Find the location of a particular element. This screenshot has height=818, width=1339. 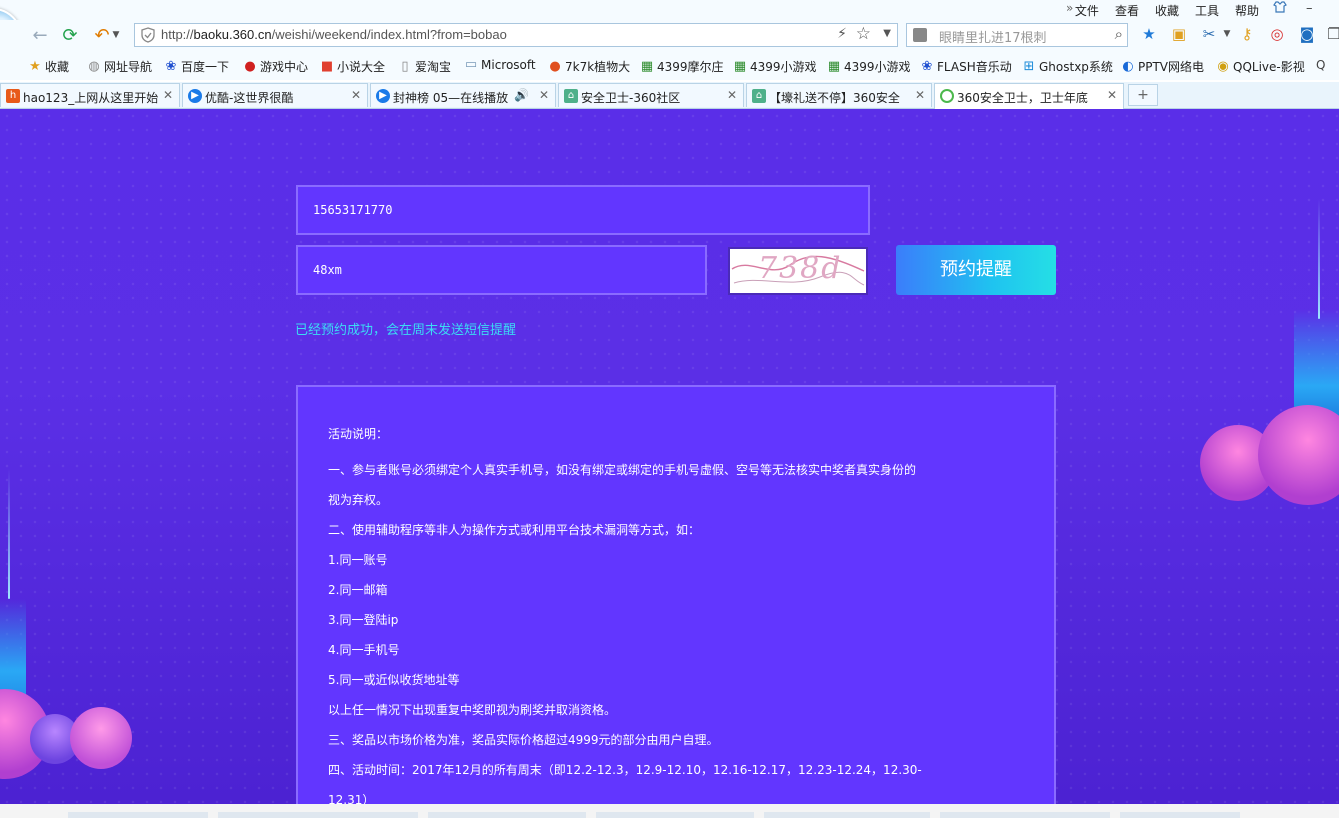

rules-line: 1.同一账号 is located at coordinates (358, 560).